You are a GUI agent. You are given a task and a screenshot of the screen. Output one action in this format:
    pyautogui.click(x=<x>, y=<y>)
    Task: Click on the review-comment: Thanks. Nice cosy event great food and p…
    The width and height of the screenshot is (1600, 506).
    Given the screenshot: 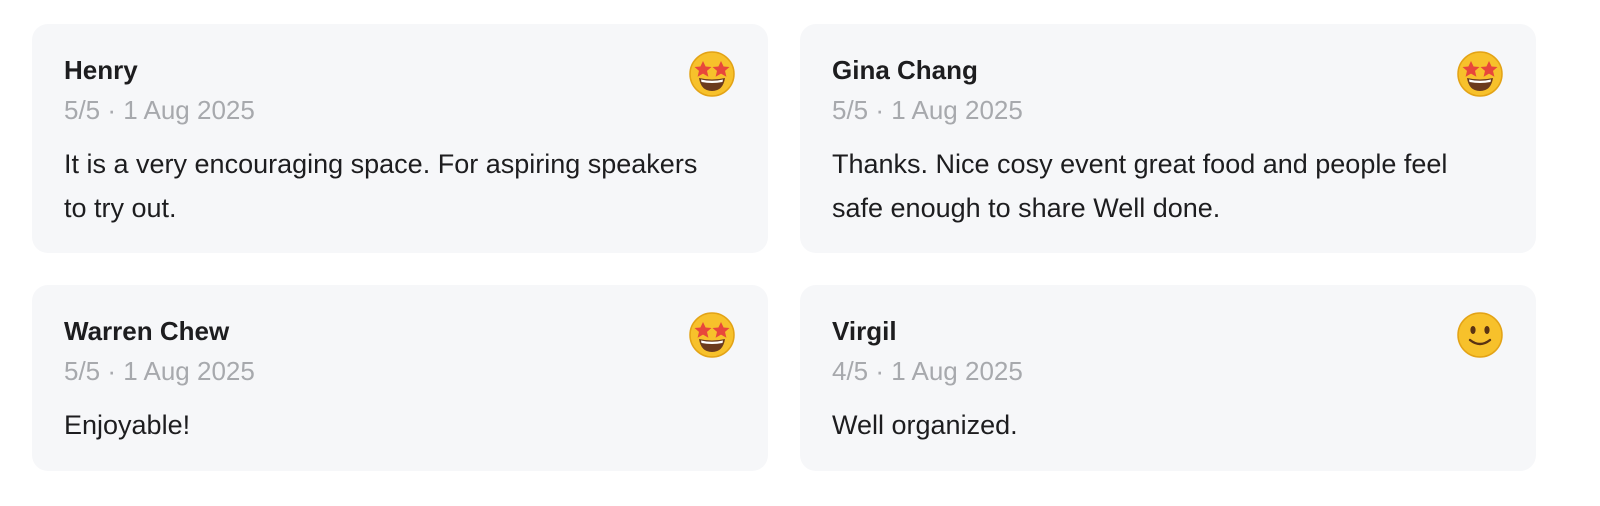 What is the action you would take?
    pyautogui.click(x=1140, y=186)
    